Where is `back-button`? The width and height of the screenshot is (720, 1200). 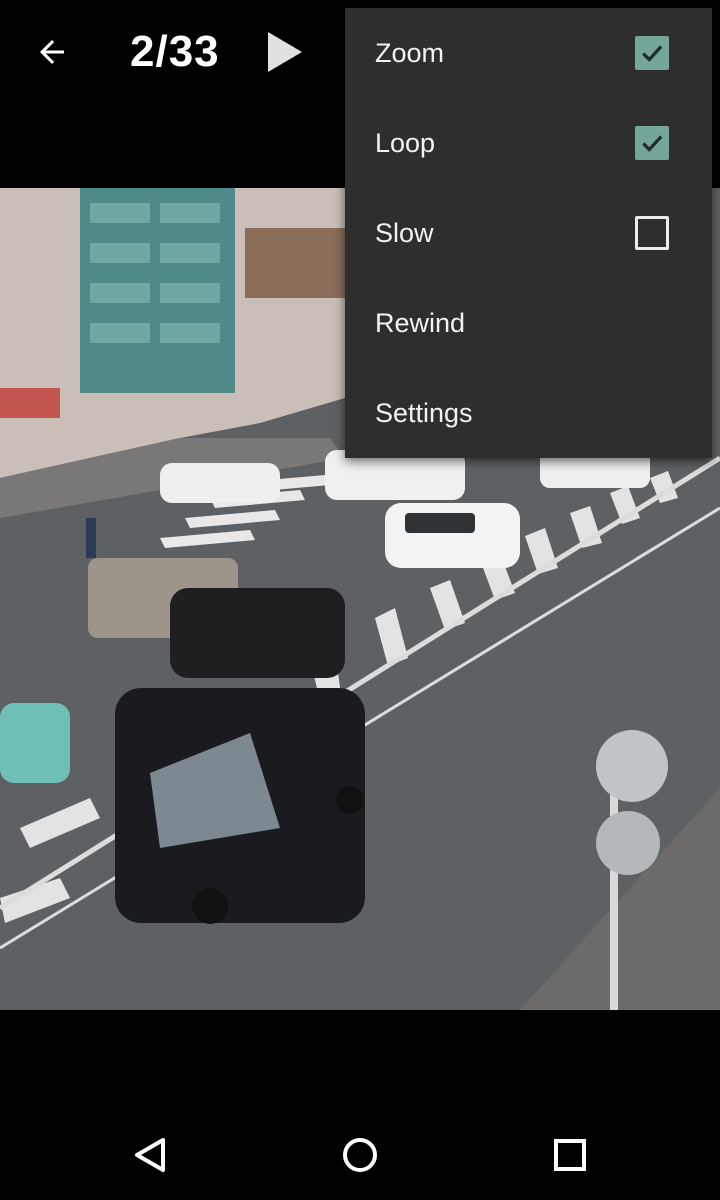
back-button is located at coordinates (52, 52).